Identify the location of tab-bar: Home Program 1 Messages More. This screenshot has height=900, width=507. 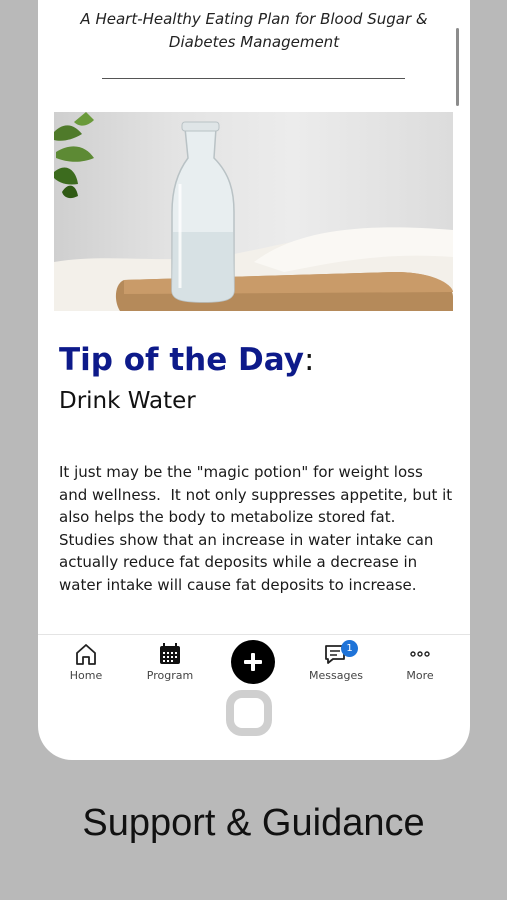
(254, 662).